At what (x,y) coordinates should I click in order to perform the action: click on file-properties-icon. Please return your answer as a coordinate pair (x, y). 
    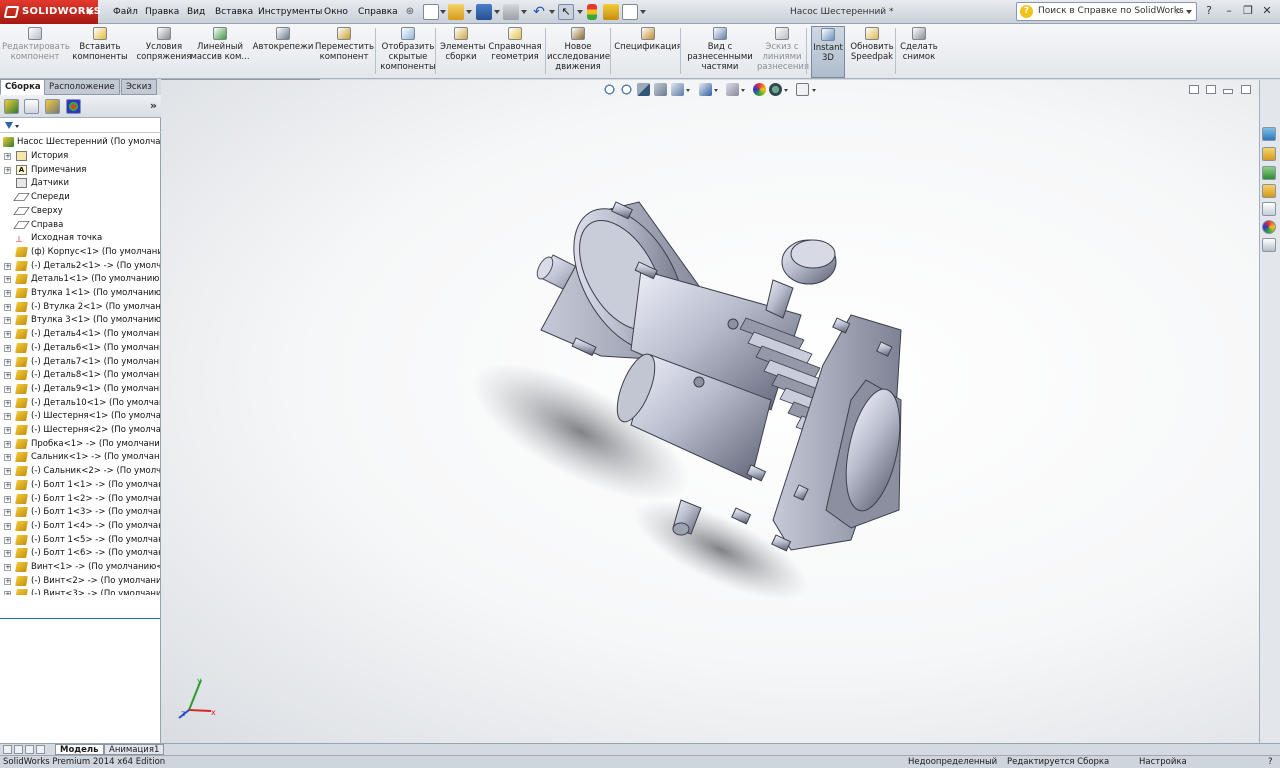
    Looking at the image, I should click on (611, 12).